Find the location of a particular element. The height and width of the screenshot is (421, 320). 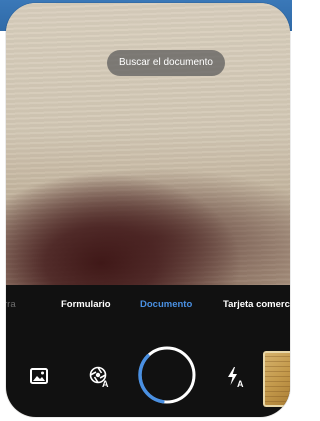

image-gallery-icon is located at coordinates (39, 376).